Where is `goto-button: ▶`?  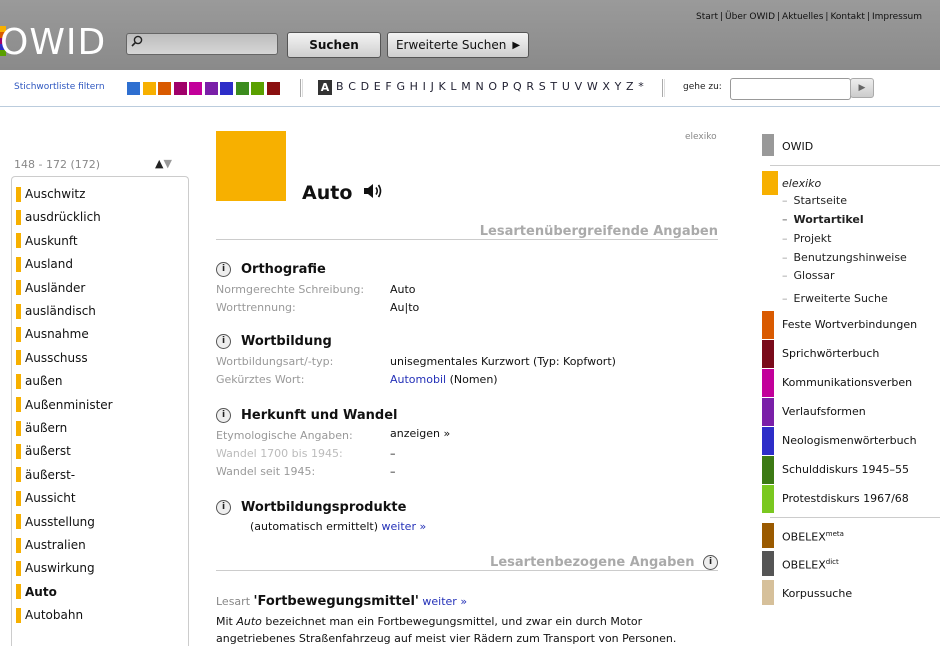
goto-button: ▶ is located at coordinates (862, 88).